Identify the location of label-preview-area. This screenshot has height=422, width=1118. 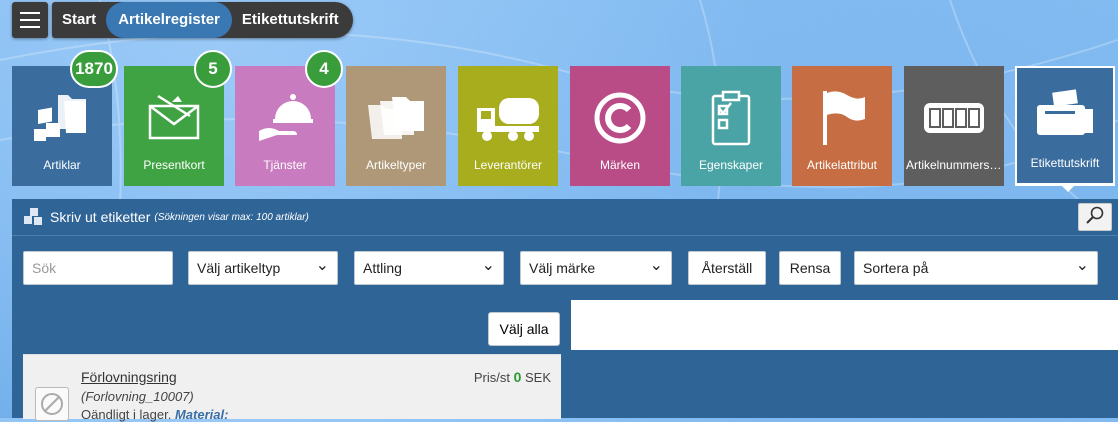
(844, 325).